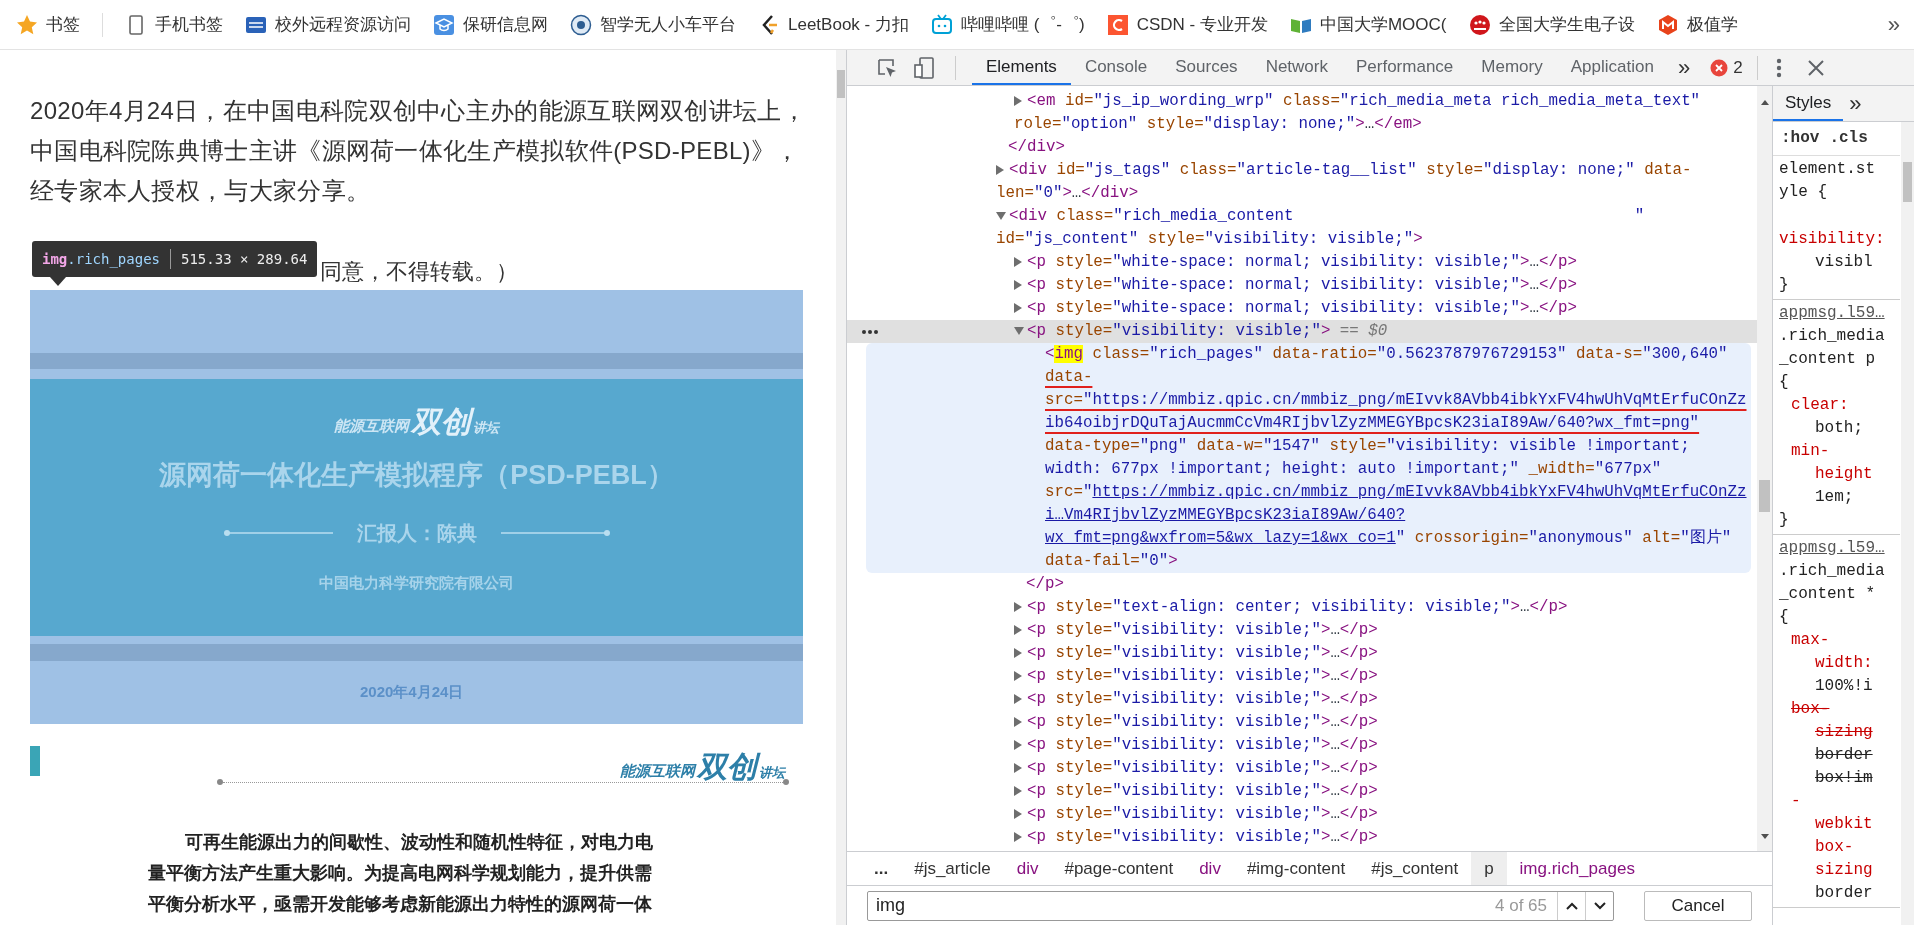 This screenshot has height=925, width=1914. What do you see at coordinates (1302, 607) in the screenshot?
I see `dom-node-row: <p style="text-align: center; visibility: visible;">…</p>` at bounding box center [1302, 607].